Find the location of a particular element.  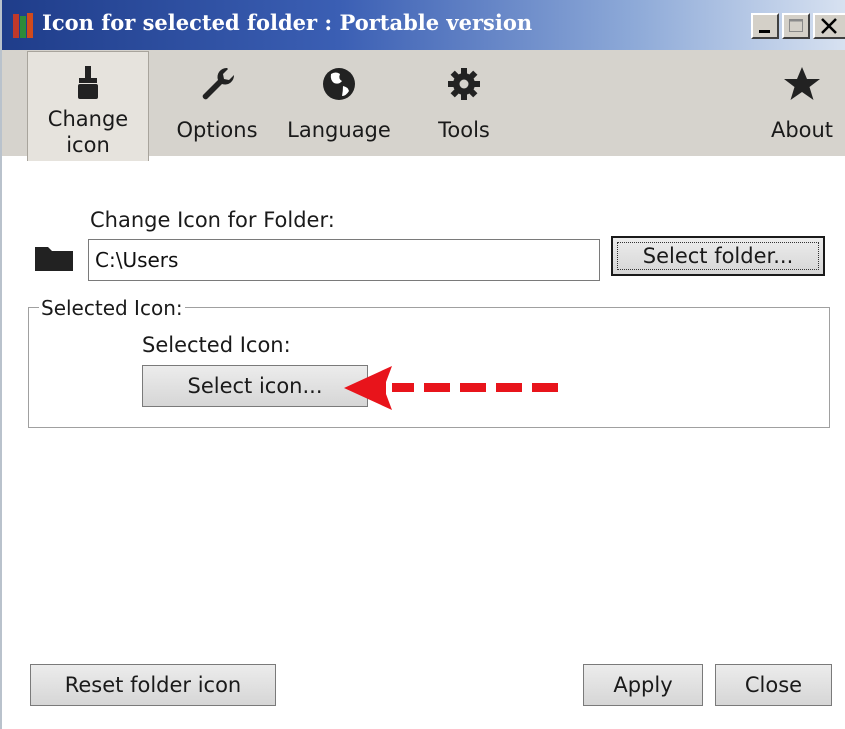

app-icon is located at coordinates (23, 25).